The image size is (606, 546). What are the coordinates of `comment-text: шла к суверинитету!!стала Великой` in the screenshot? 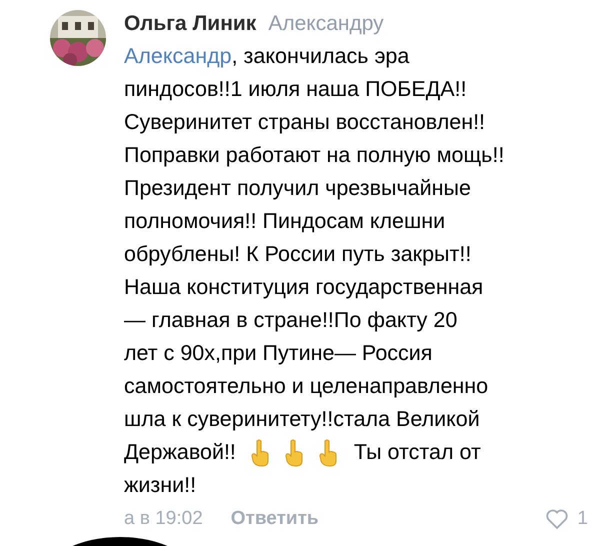 It's located at (302, 420).